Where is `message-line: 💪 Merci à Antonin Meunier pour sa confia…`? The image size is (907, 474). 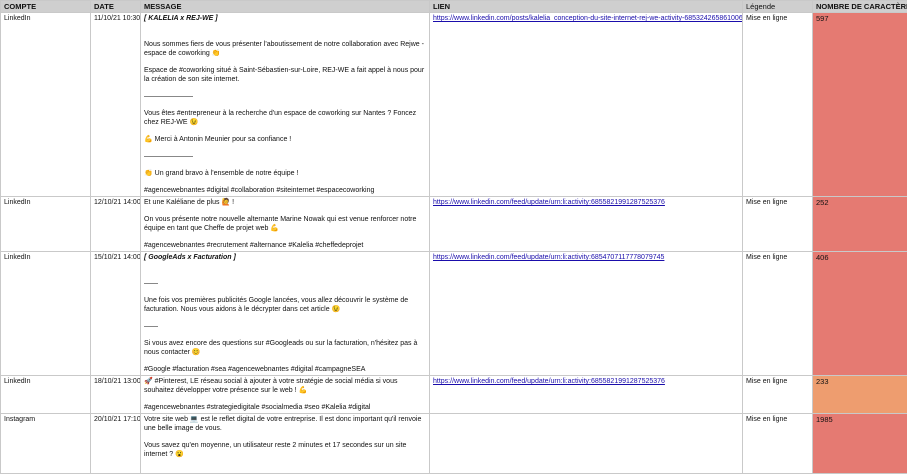 message-line: 💪 Merci à Antonin Meunier pour sa confia… is located at coordinates (285, 139).